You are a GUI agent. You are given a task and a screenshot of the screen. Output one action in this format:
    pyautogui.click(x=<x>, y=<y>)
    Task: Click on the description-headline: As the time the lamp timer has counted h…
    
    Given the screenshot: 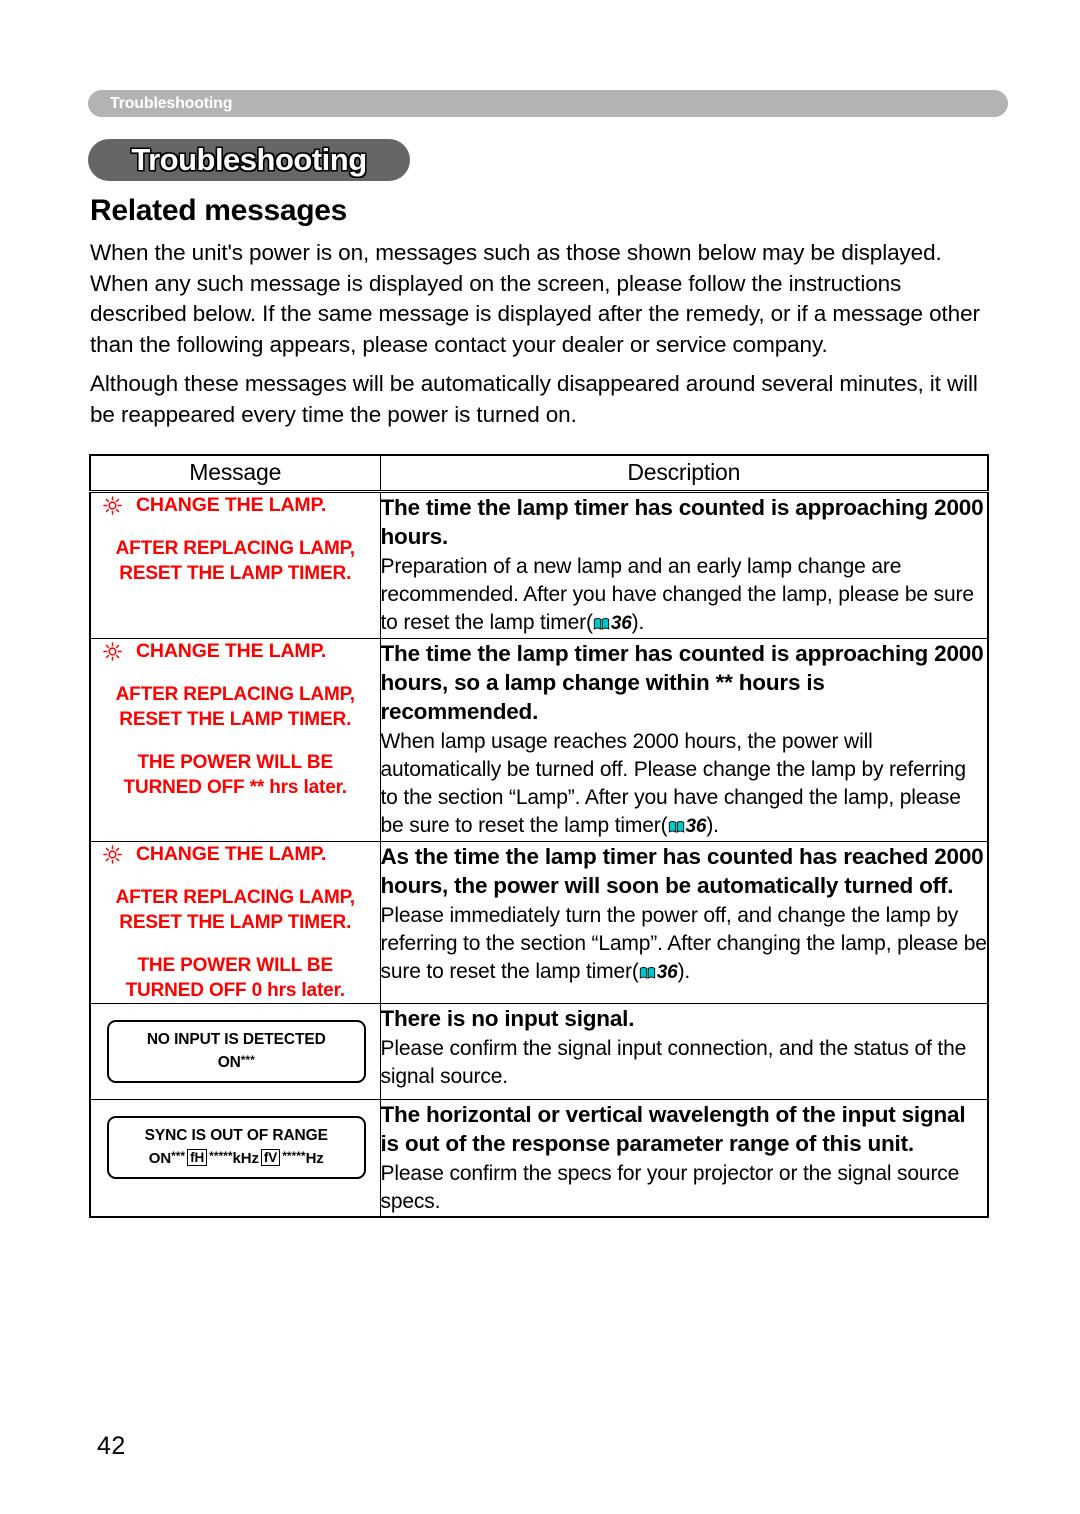 What is the action you would take?
    pyautogui.click(x=682, y=871)
    